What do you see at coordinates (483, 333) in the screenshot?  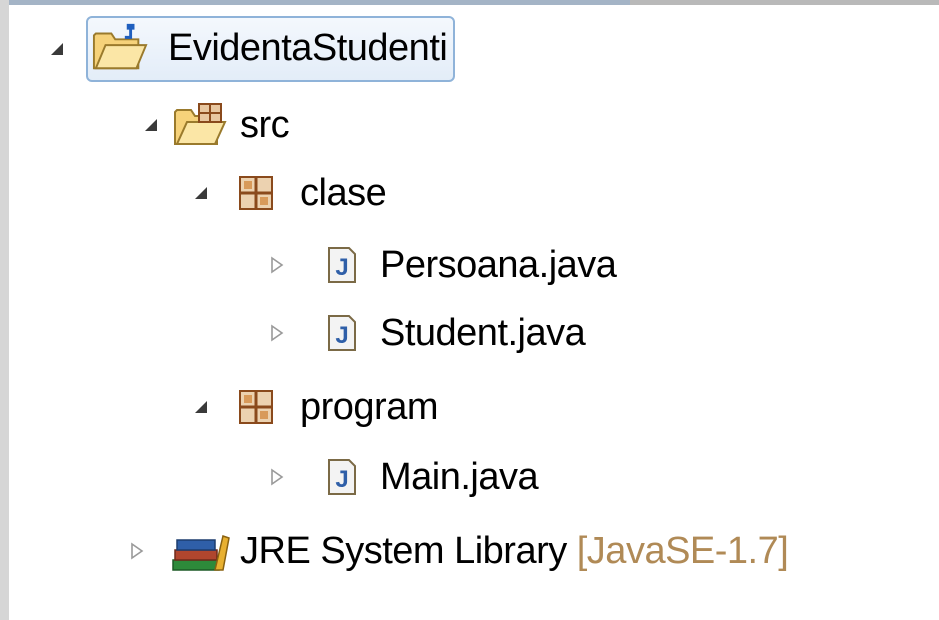 I see `file-label: Student.java` at bounding box center [483, 333].